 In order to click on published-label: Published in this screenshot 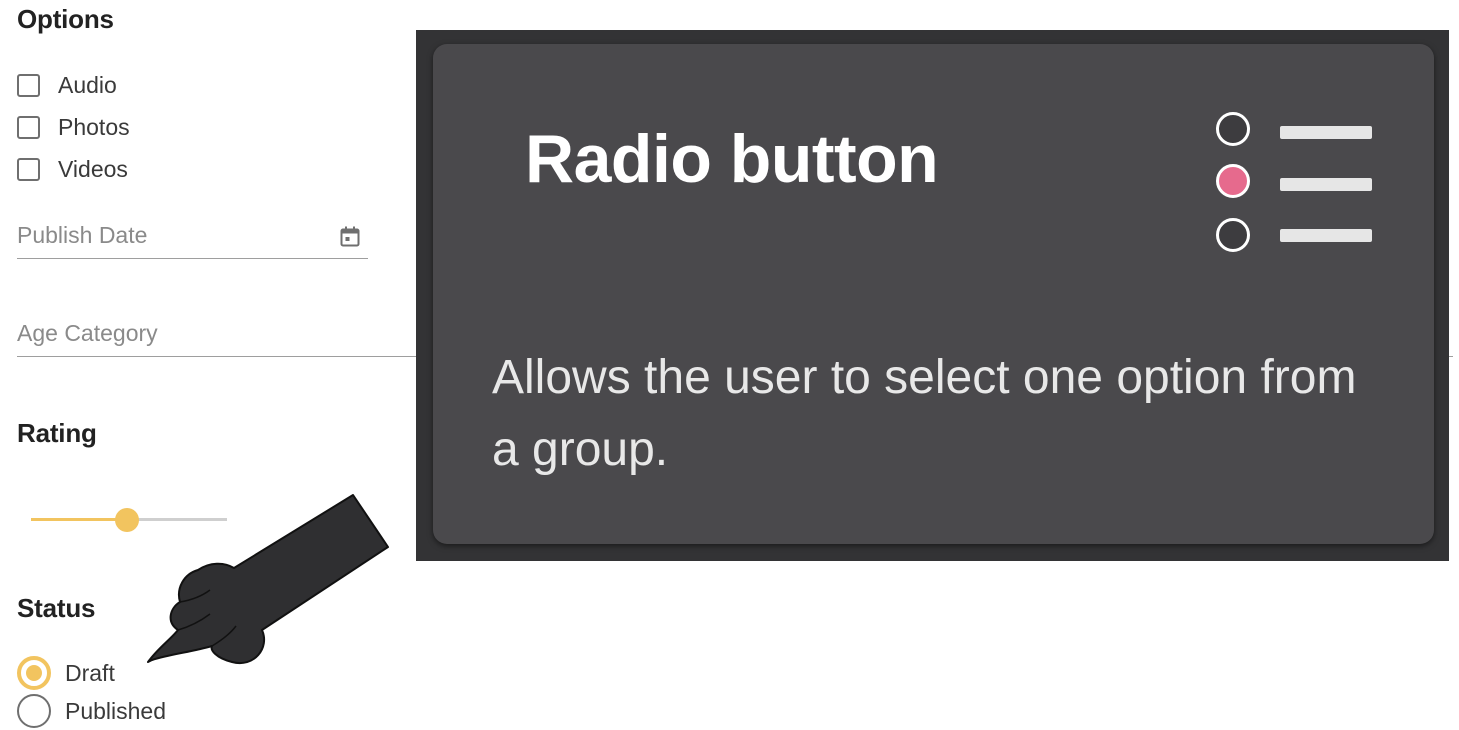, I will do `click(116, 710)`.